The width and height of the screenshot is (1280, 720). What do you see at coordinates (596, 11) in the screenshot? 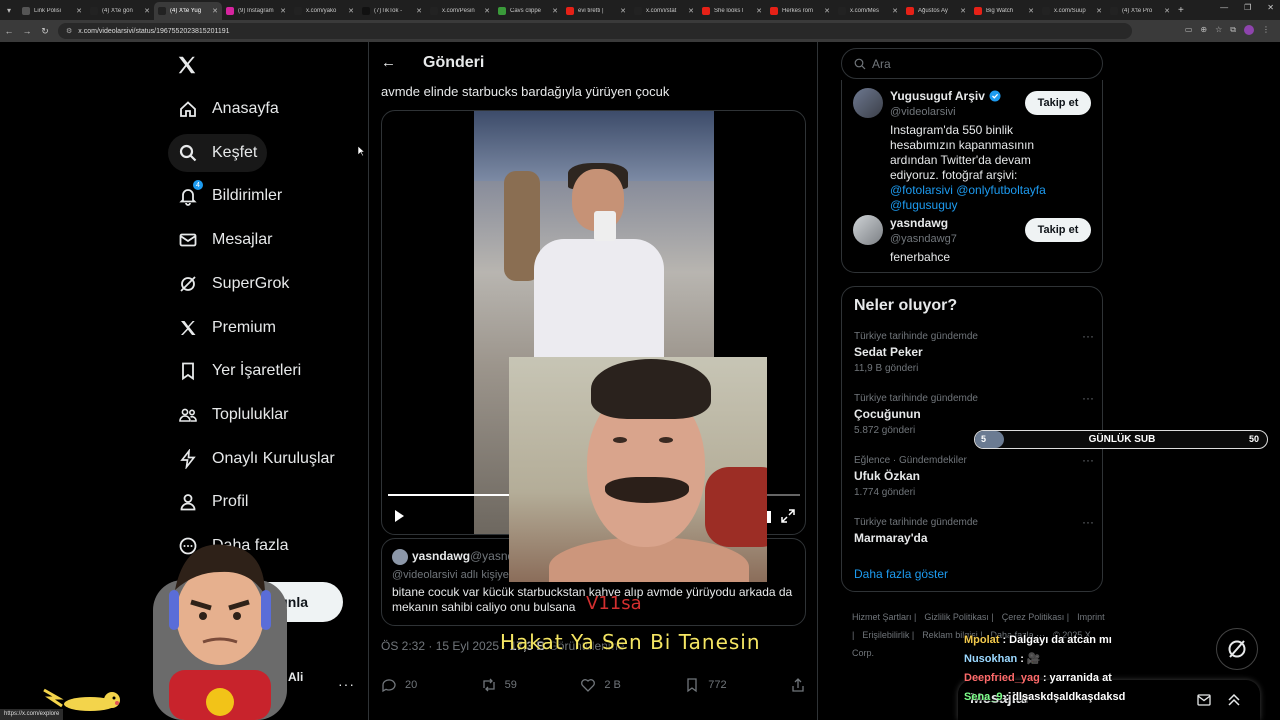
I see `browser-tab: evi tiretti | ✕` at bounding box center [596, 11].